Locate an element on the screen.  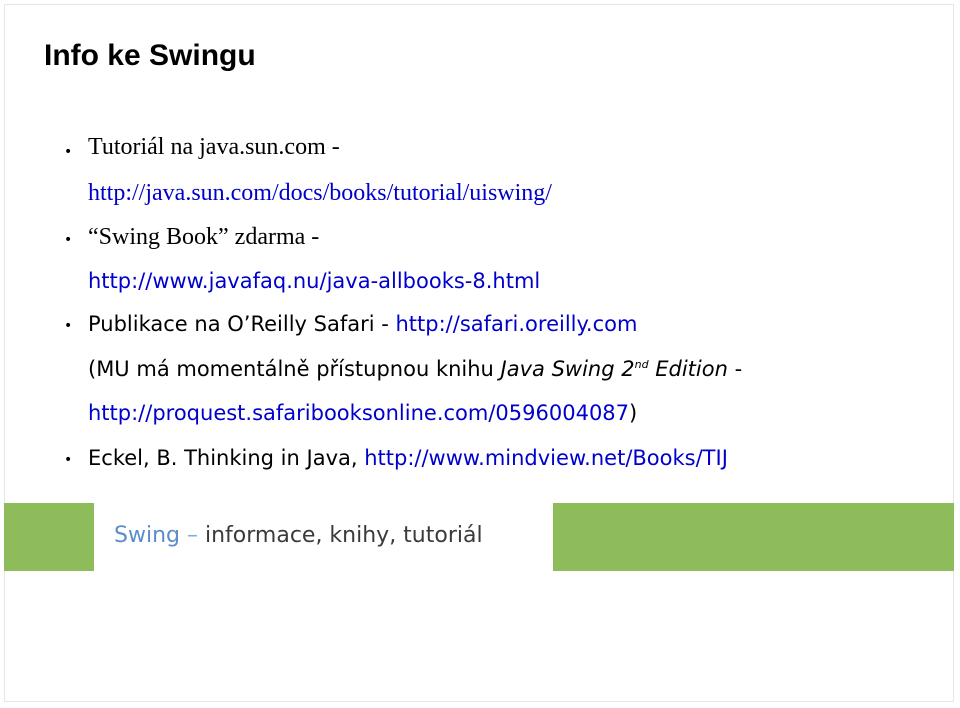
bullet-item-3-note-prefix: (MU má momentálně přístupnou knihu is located at coordinates (294, 369).